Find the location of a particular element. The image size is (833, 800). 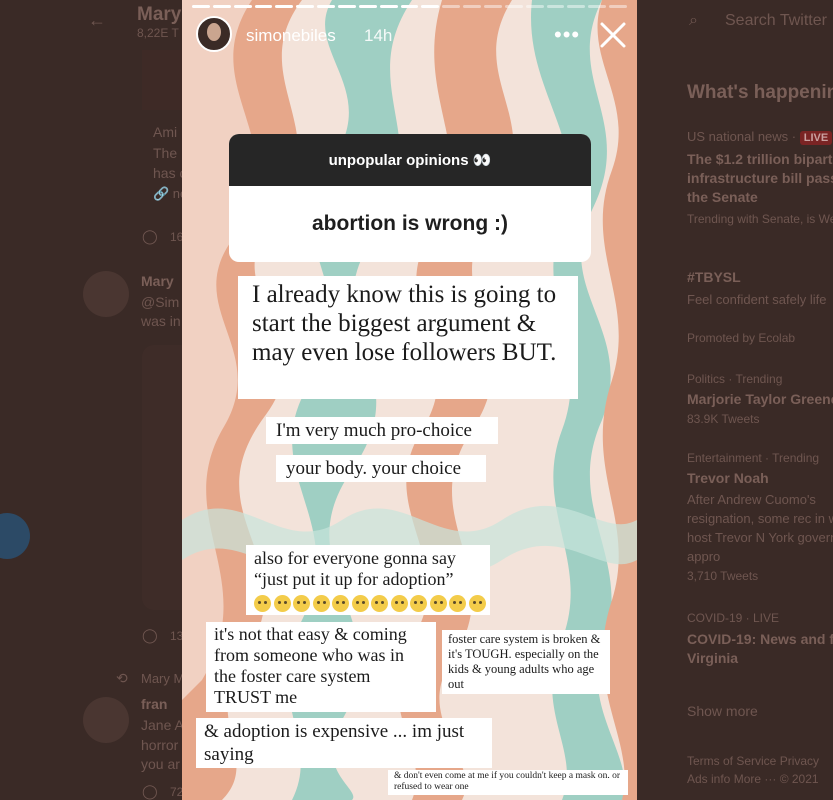

retweet-icon: ⟲ is located at coordinates (122, 678).